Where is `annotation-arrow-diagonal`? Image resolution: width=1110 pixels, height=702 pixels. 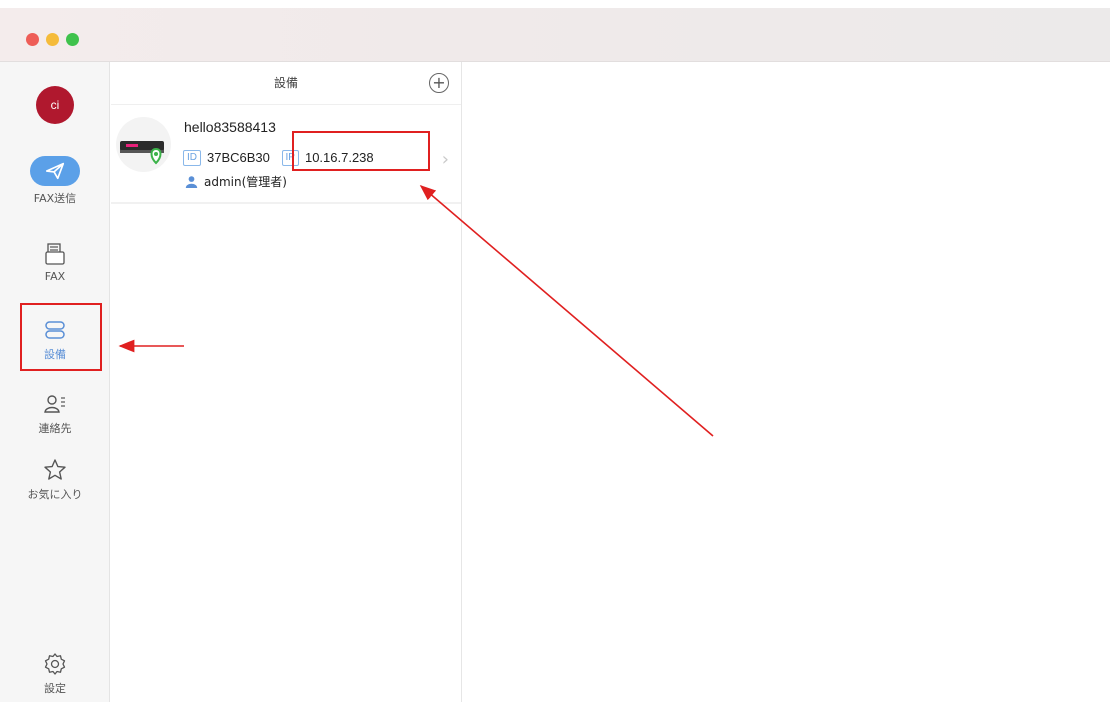 annotation-arrow-diagonal is located at coordinates (566, 310).